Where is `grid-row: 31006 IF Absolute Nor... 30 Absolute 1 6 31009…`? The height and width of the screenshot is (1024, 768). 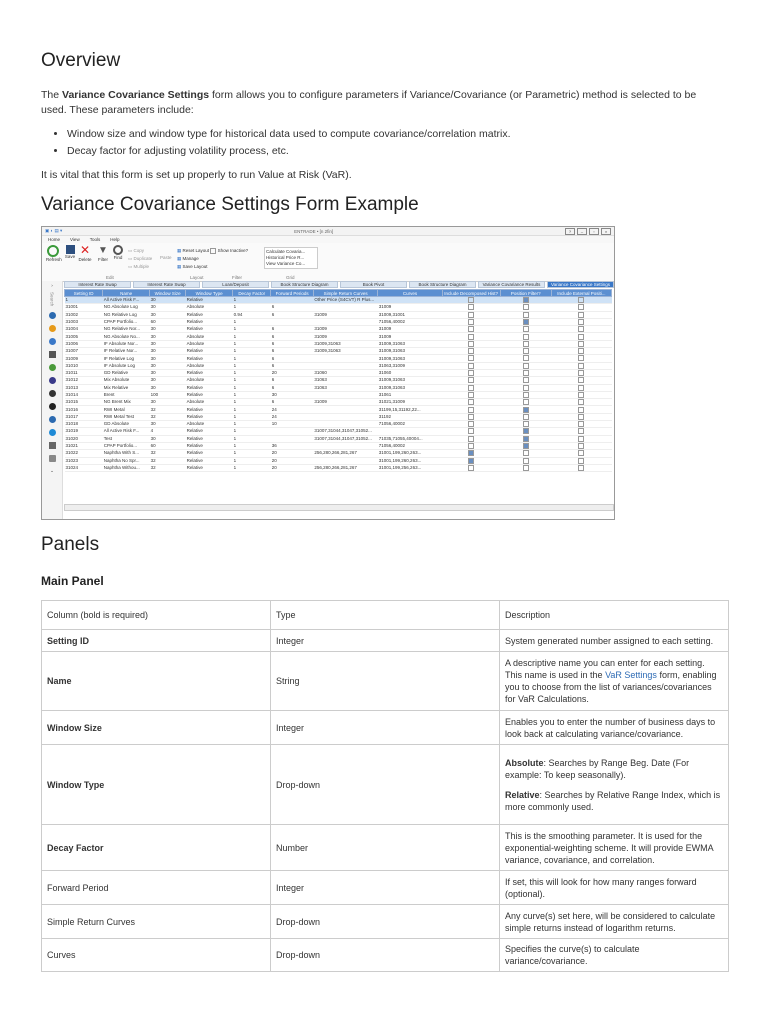
grid-row: 31006 IF Absolute Nor... 30 Absolute 1 6 31009… is located at coordinates (338, 344).